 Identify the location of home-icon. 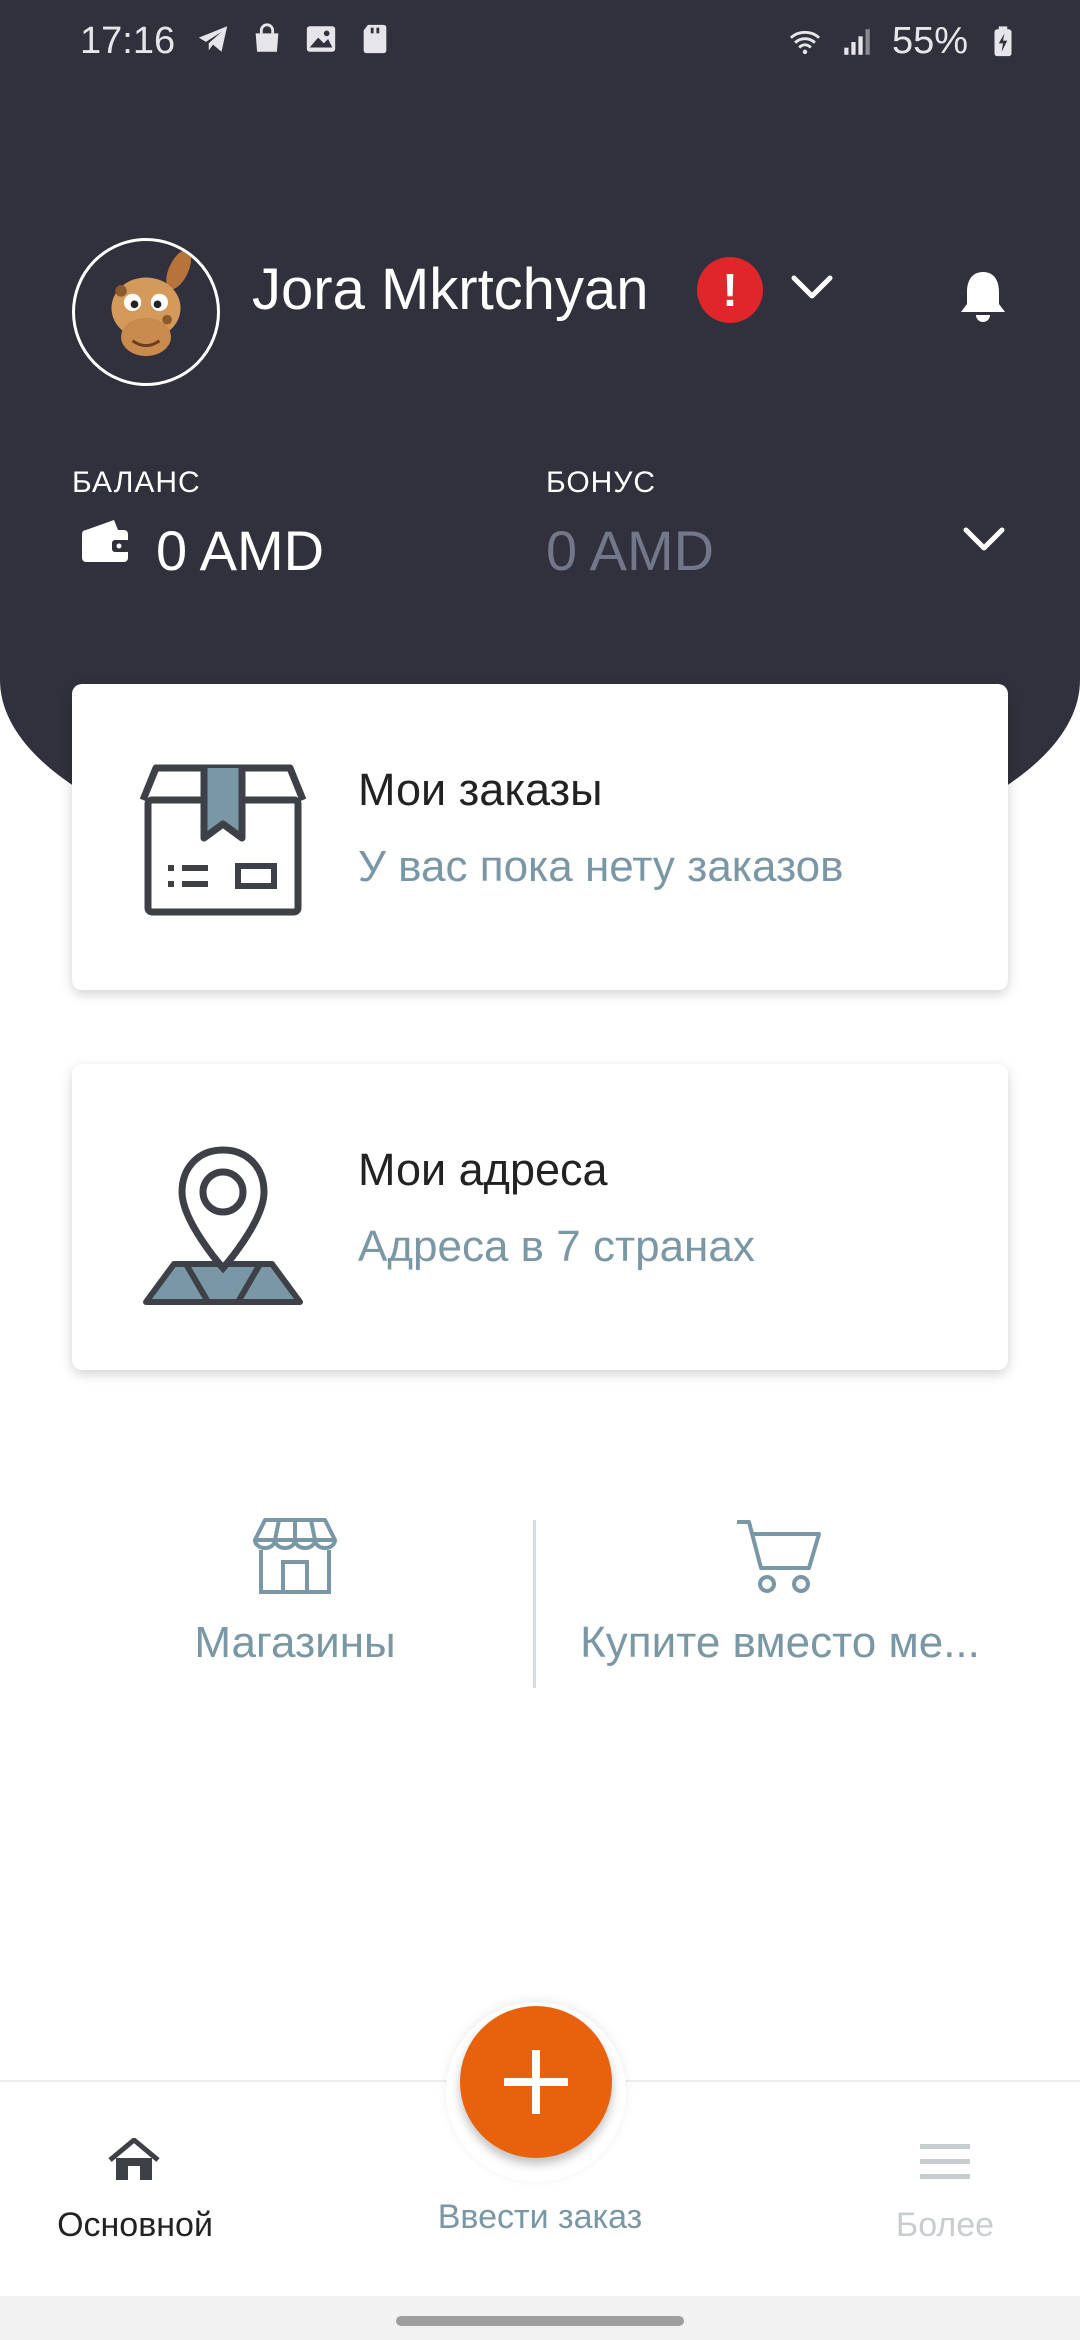
(134, 2159).